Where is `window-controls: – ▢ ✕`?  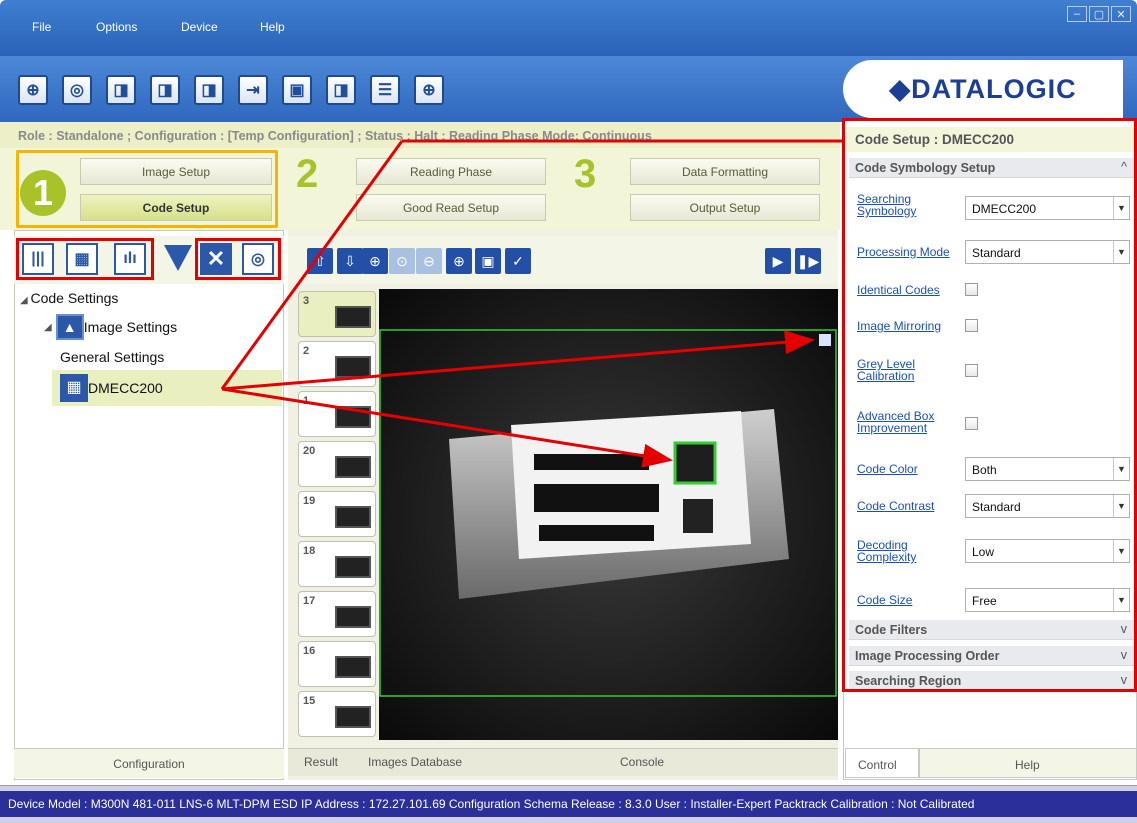 window-controls: – ▢ ✕ is located at coordinates (1099, 14).